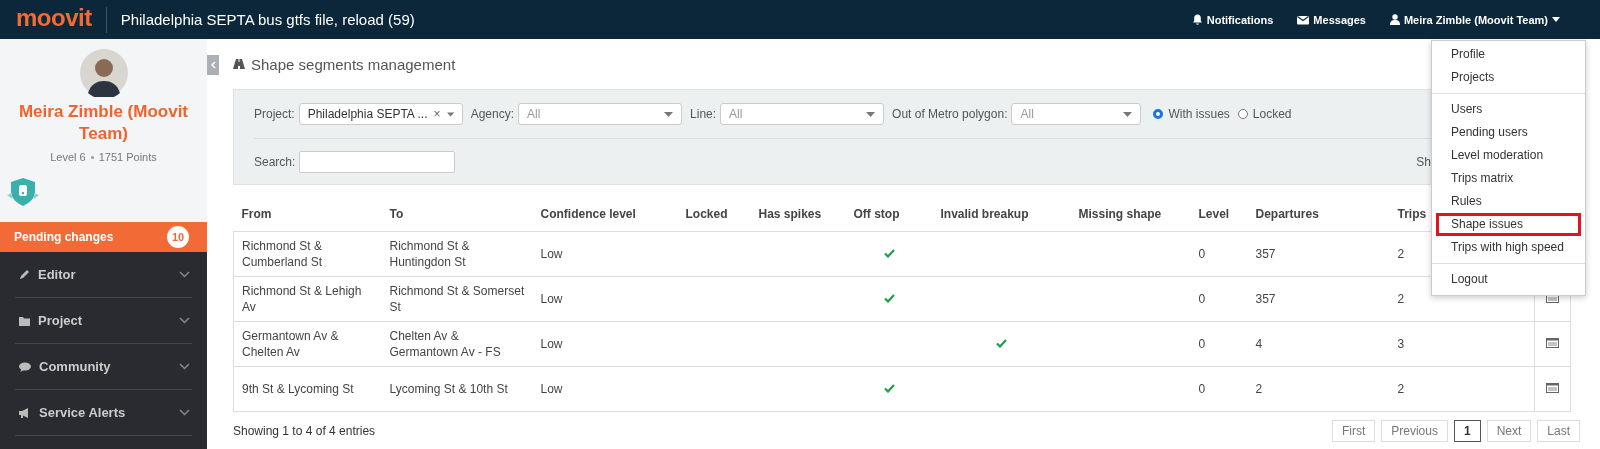 This screenshot has width=1600, height=449. Describe the element at coordinates (1508, 54) in the screenshot. I see `menu-item: Profile` at that location.